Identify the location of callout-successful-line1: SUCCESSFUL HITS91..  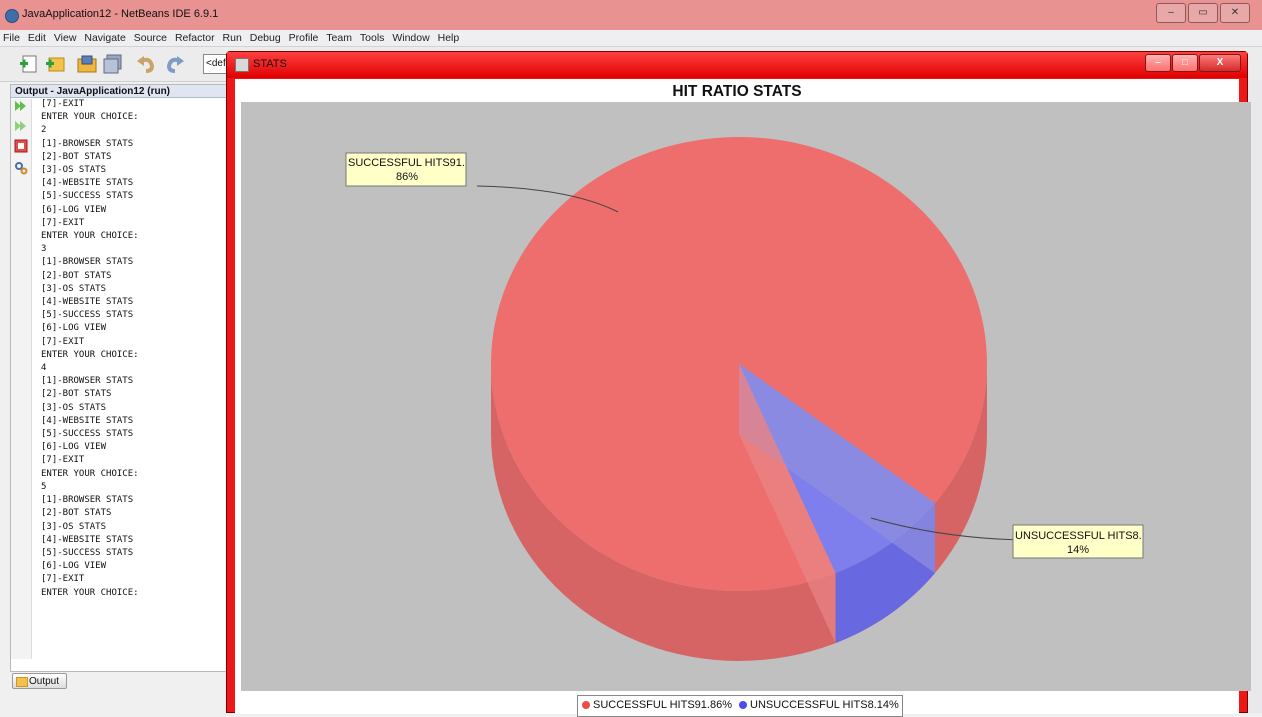
(406, 163).